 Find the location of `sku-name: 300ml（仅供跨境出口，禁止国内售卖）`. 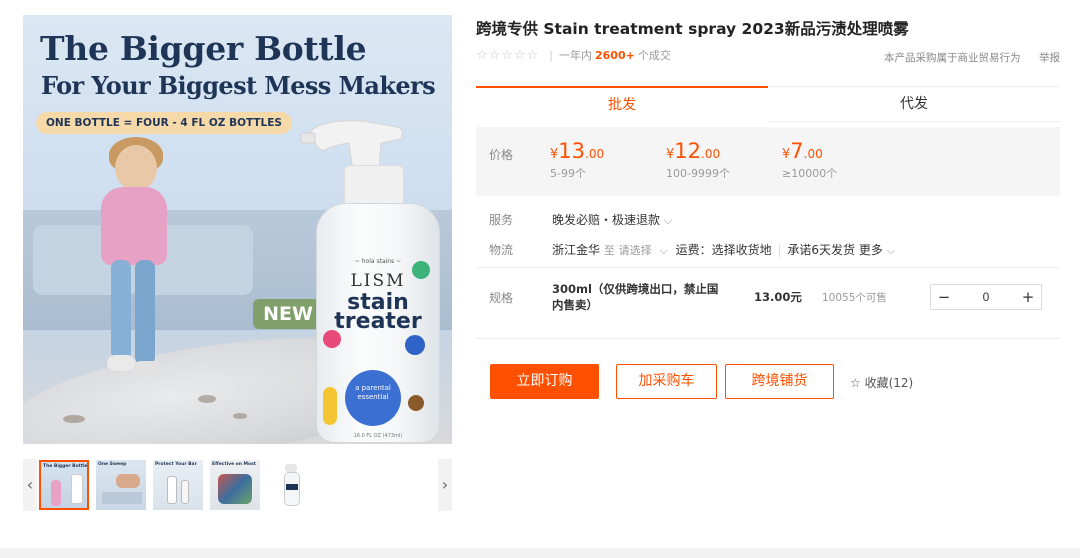

sku-name: 300ml（仅供跨境出口，禁止国内售卖） is located at coordinates (635, 297).